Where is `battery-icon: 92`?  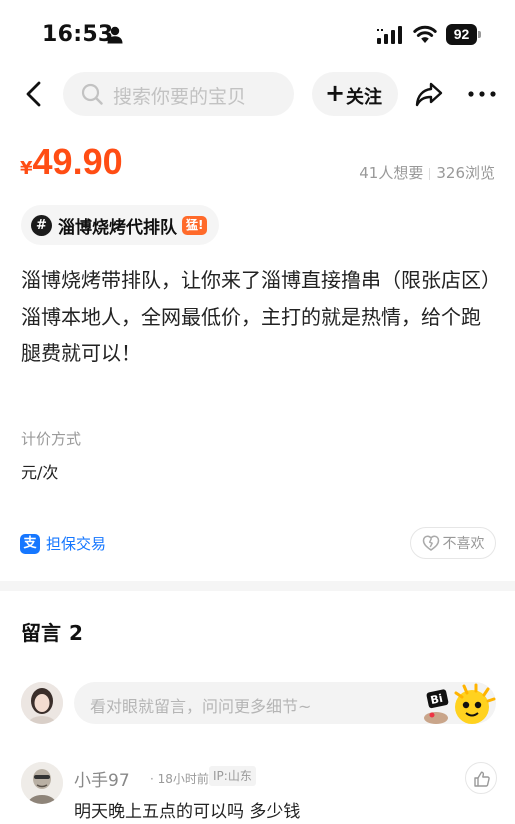 battery-icon: 92 is located at coordinates (463, 34).